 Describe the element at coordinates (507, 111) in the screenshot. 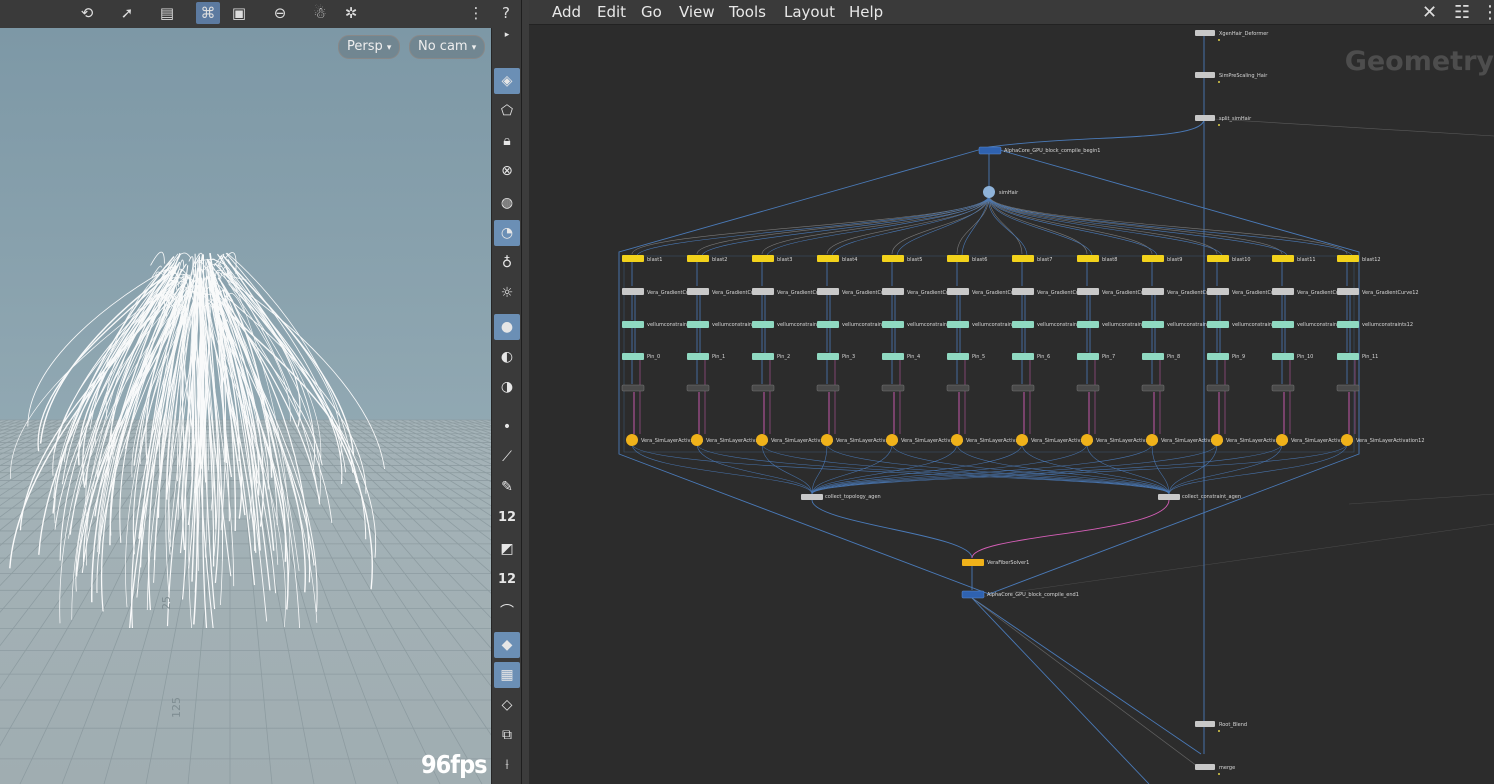

I see `ghost-icon: ⬠` at that location.